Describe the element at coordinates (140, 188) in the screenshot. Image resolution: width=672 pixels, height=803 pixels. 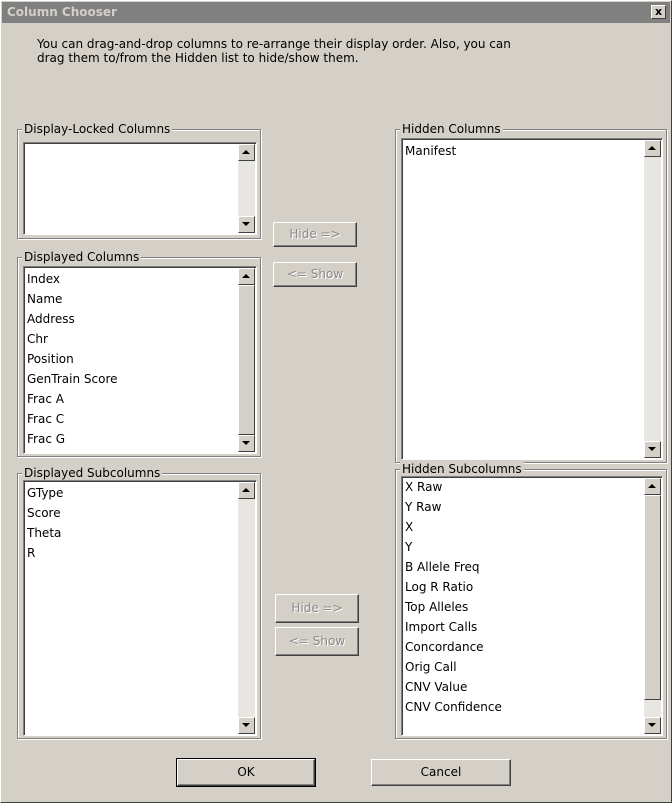
I see `display-locked-list` at that location.